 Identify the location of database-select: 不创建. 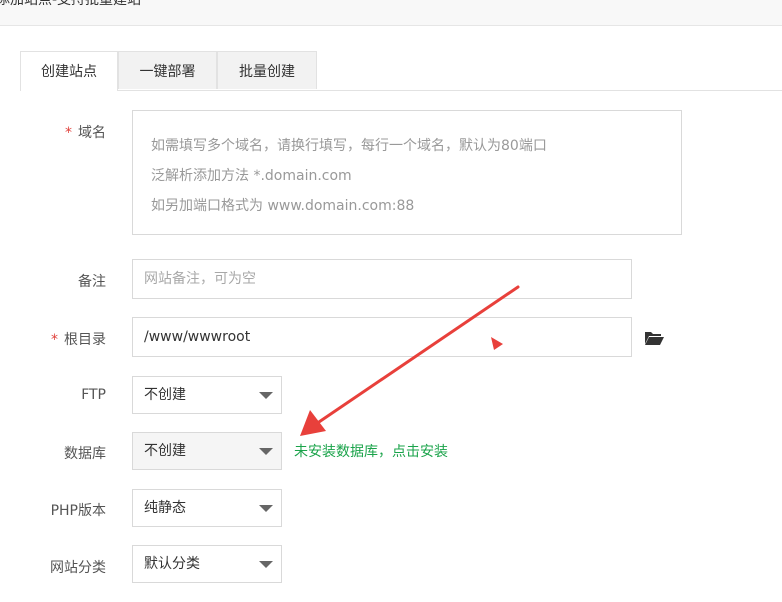
(207, 451).